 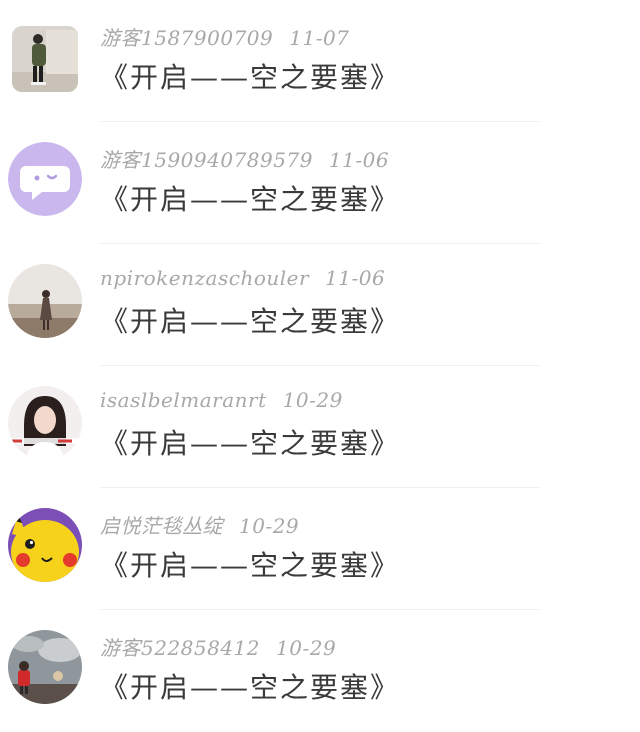 I want to click on chat-bubble-icon, so click(x=45, y=179).